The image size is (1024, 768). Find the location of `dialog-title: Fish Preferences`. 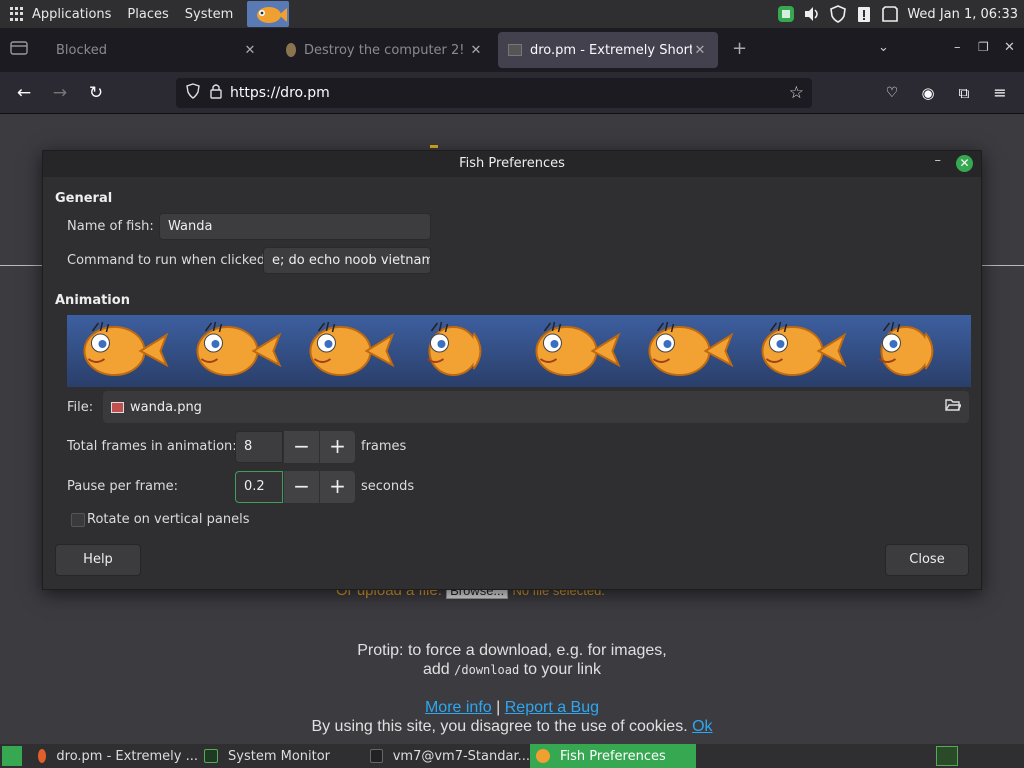

dialog-title: Fish Preferences is located at coordinates (512, 164).